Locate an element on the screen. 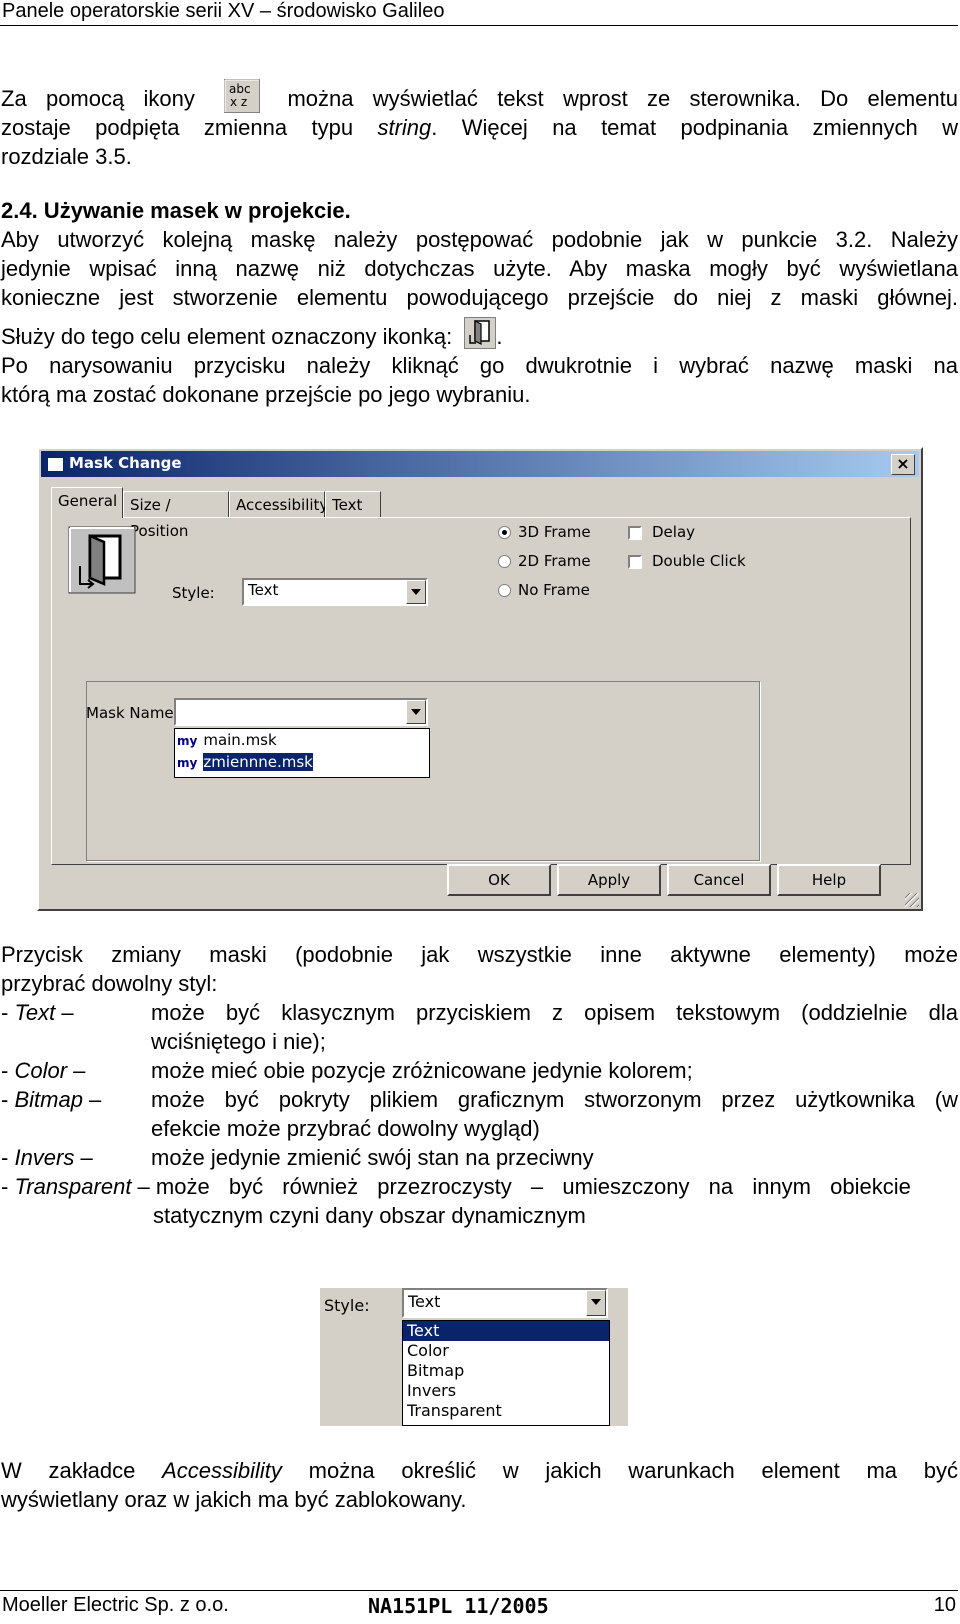 This screenshot has width=960, height=1624. close-button: × is located at coordinates (903, 464).